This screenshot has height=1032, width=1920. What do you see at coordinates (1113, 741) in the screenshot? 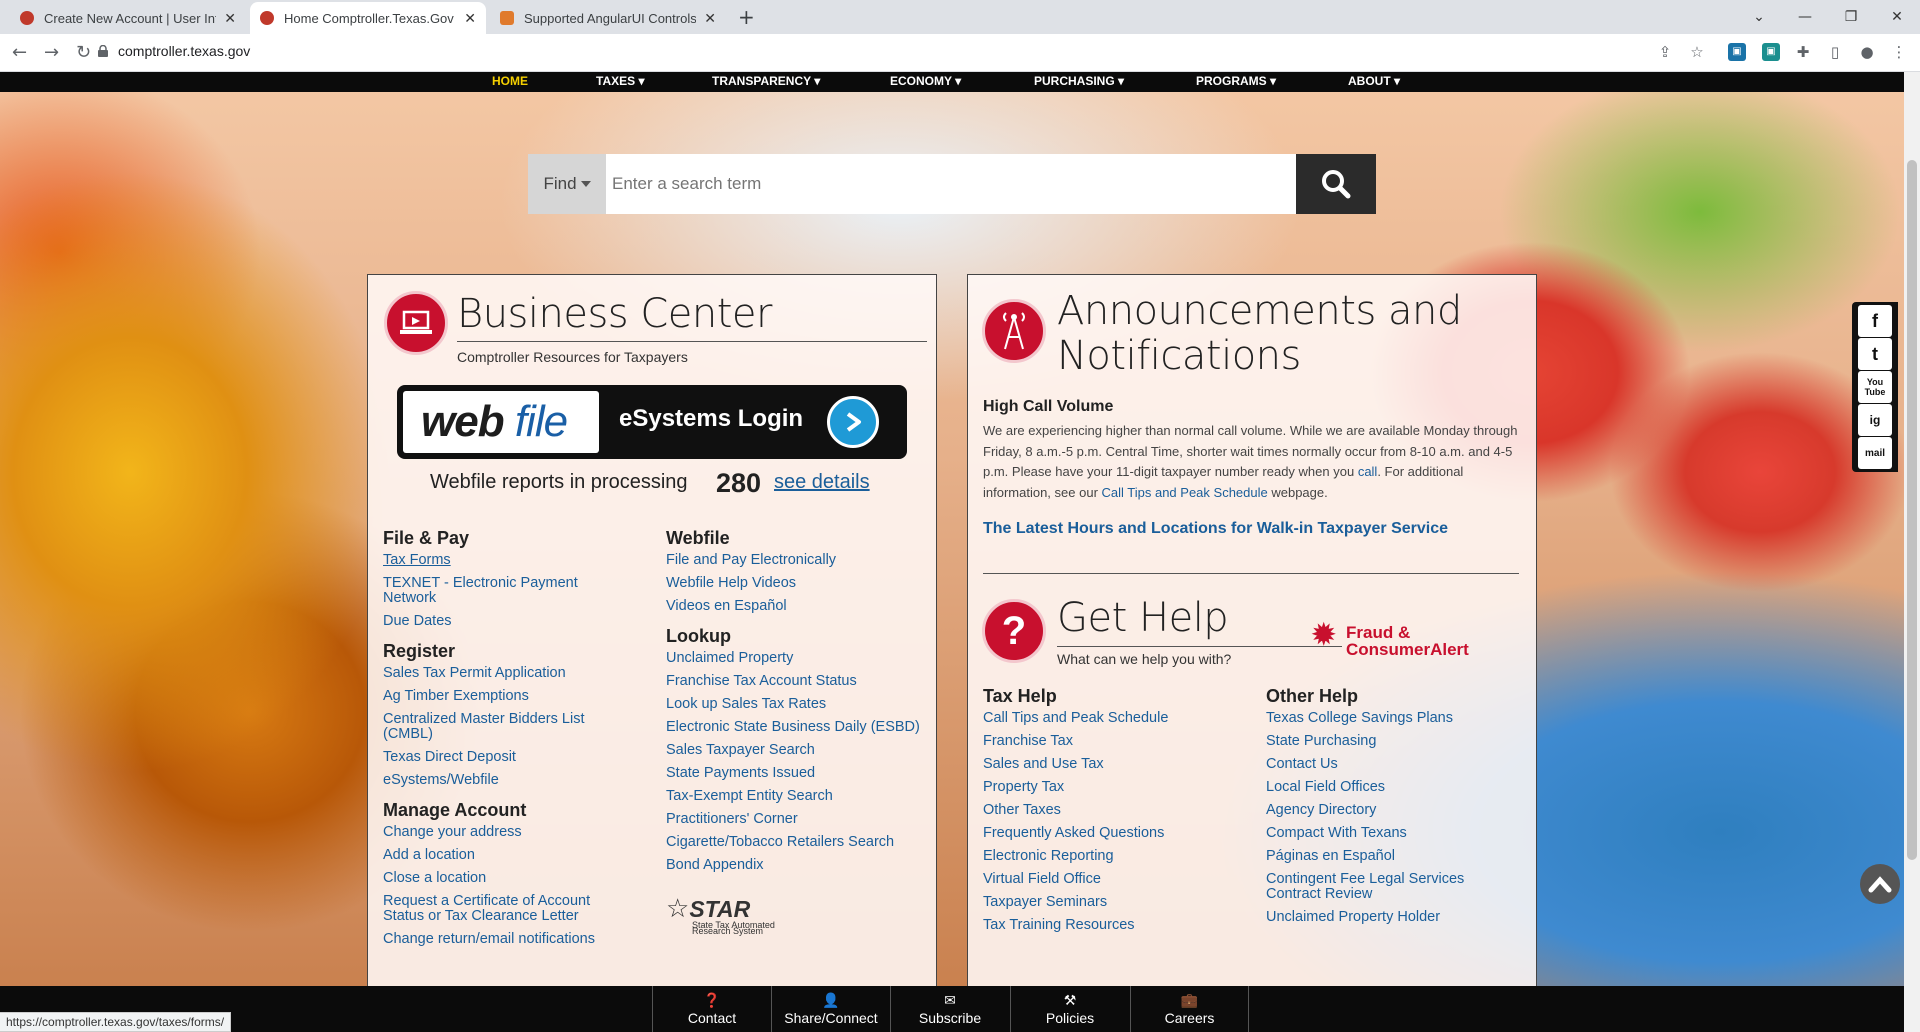
I see `franchise-tax-link: Franchise Tax` at bounding box center [1113, 741].